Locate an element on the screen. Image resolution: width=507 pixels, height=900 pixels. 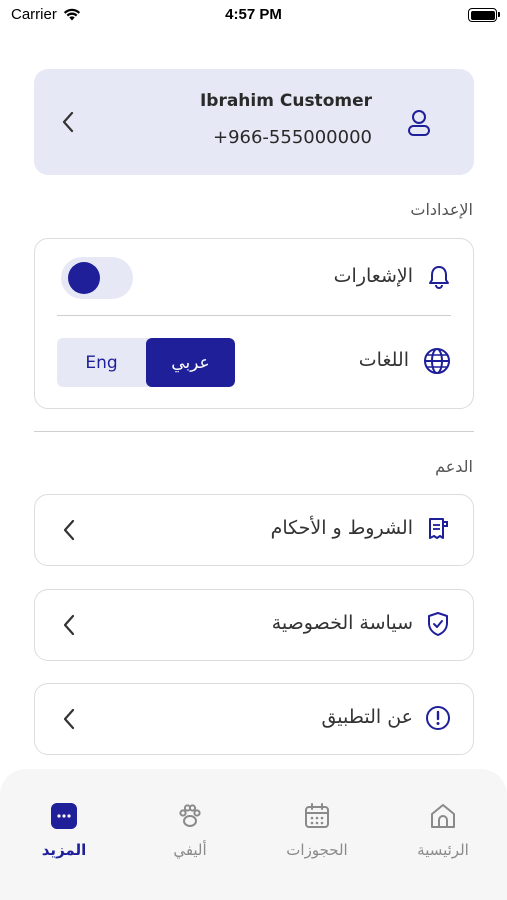
more-icon is located at coordinates (64, 816).